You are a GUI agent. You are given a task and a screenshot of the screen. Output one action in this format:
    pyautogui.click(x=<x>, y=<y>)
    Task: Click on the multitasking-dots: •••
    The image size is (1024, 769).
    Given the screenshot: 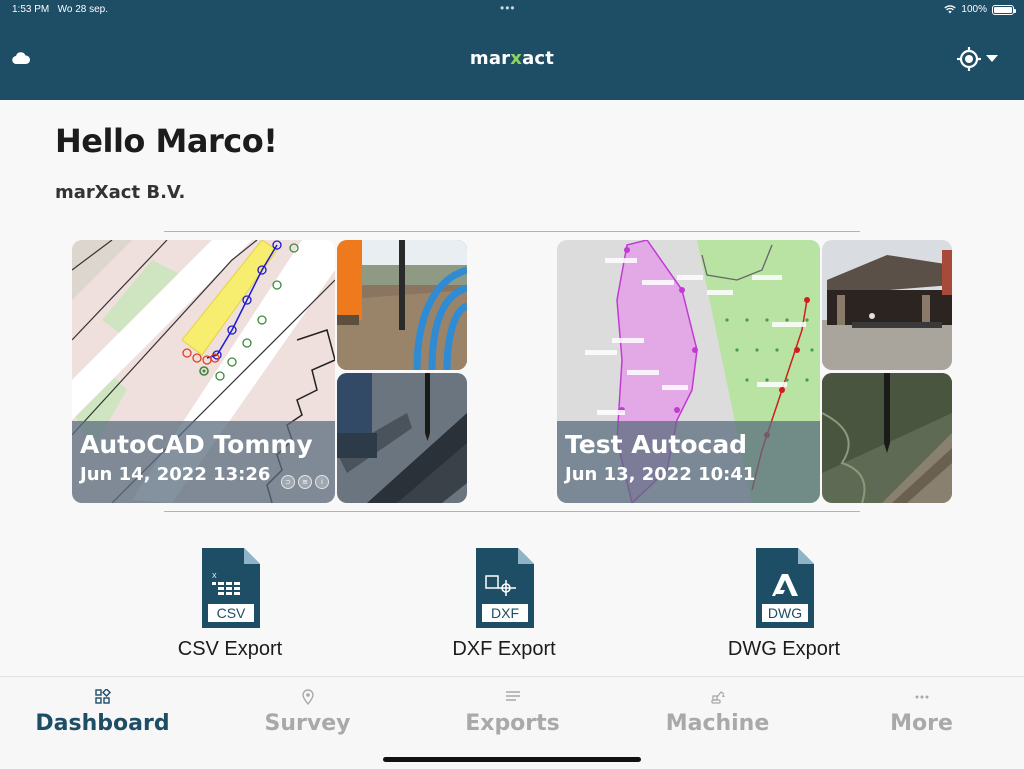 What is the action you would take?
    pyautogui.click(x=508, y=8)
    